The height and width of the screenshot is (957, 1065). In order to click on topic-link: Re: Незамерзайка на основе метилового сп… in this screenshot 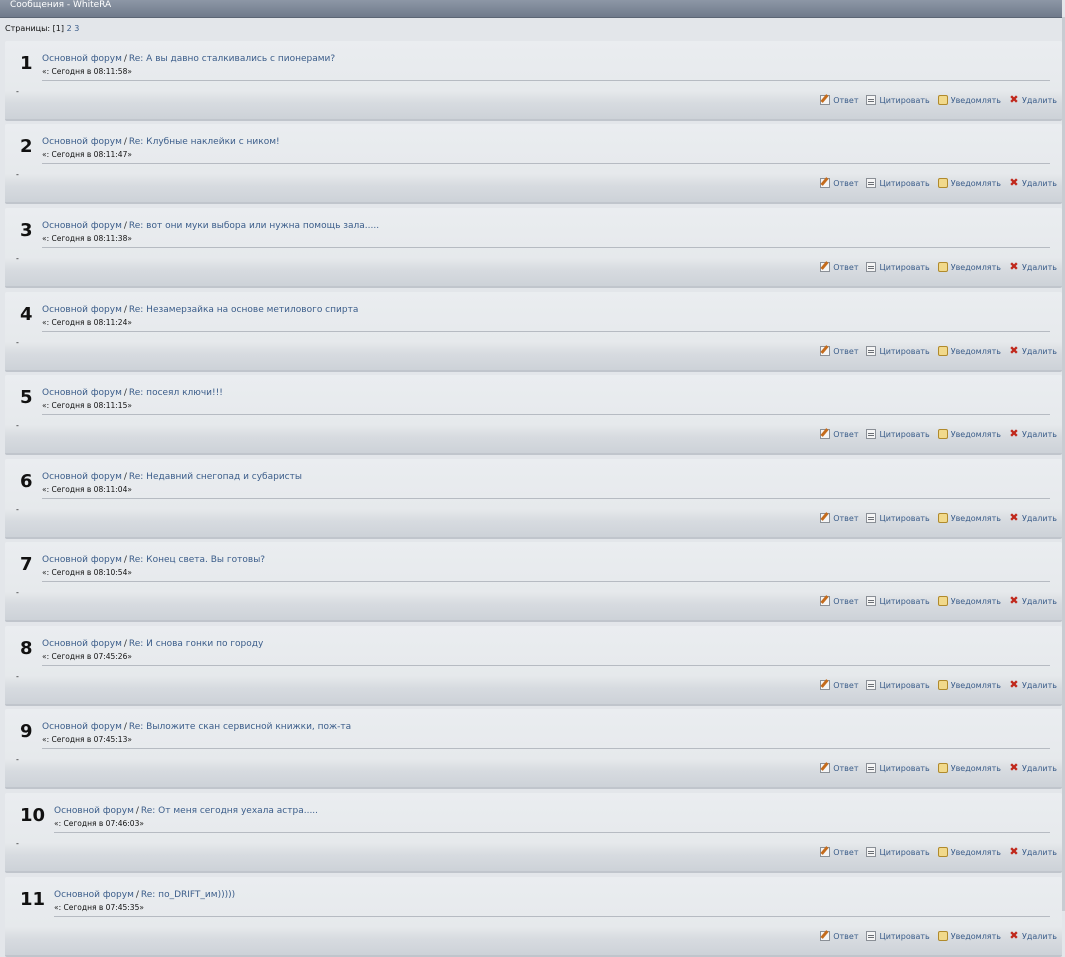, I will do `click(243, 310)`.